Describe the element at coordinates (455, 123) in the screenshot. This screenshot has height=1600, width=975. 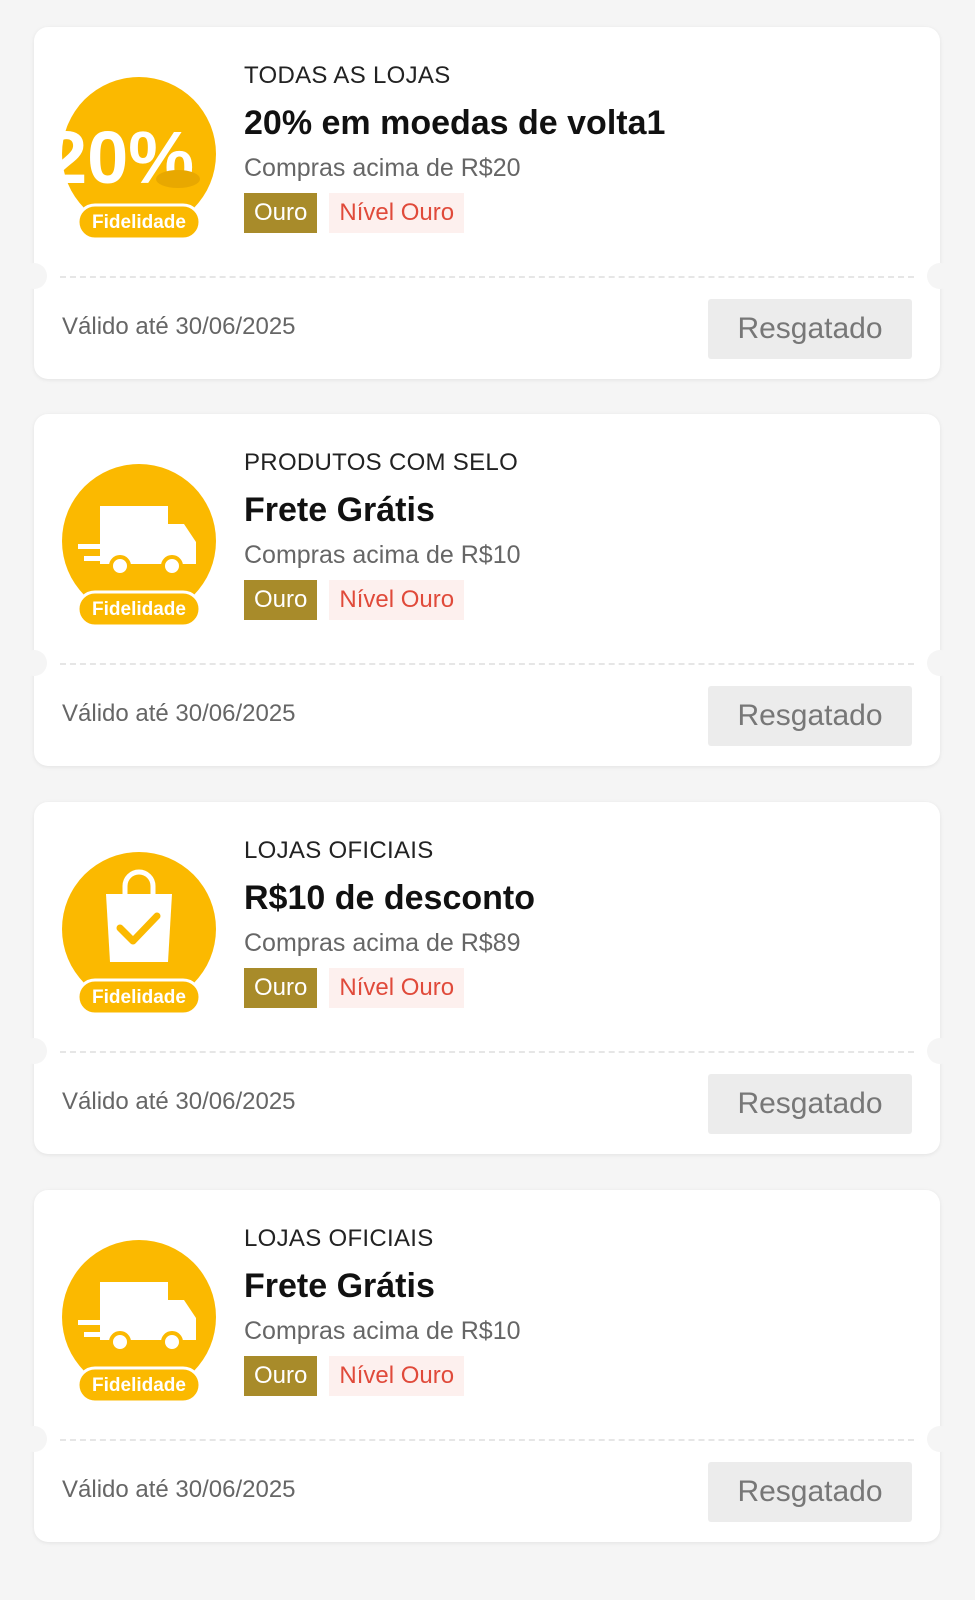
I see `coupon-title: 20% em moedas de volta1` at that location.